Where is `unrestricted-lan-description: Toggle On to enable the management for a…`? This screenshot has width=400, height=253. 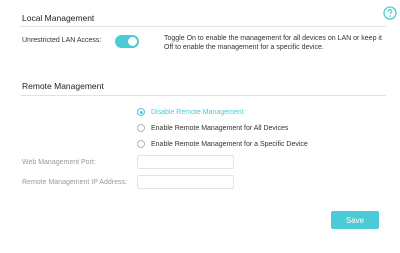 unrestricted-lan-description: Toggle On to enable the management for a… is located at coordinates (273, 43).